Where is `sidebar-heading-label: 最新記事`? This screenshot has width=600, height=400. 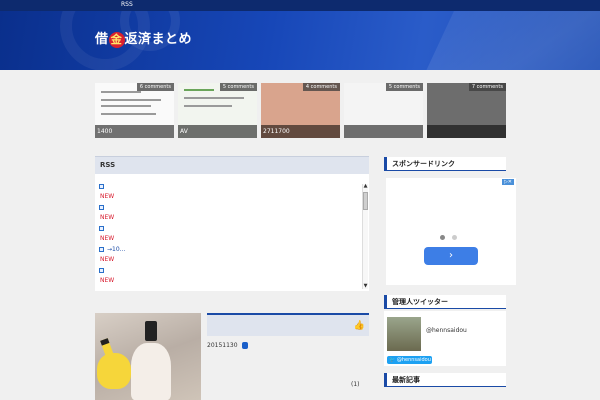 sidebar-heading-label: 最新記事 is located at coordinates (406, 380).